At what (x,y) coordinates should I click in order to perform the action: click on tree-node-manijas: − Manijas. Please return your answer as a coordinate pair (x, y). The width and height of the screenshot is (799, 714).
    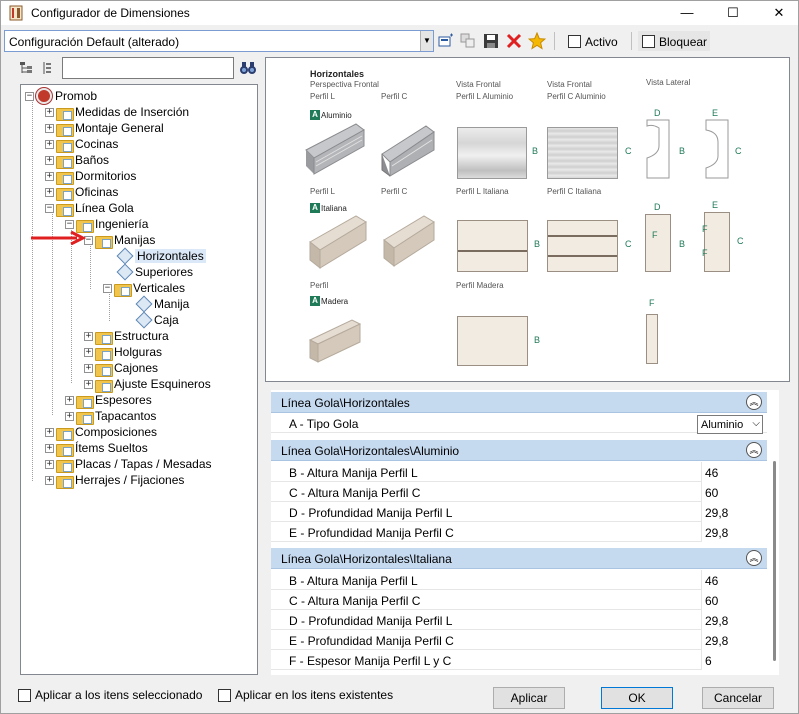
    Looking at the image, I should click on (119, 240).